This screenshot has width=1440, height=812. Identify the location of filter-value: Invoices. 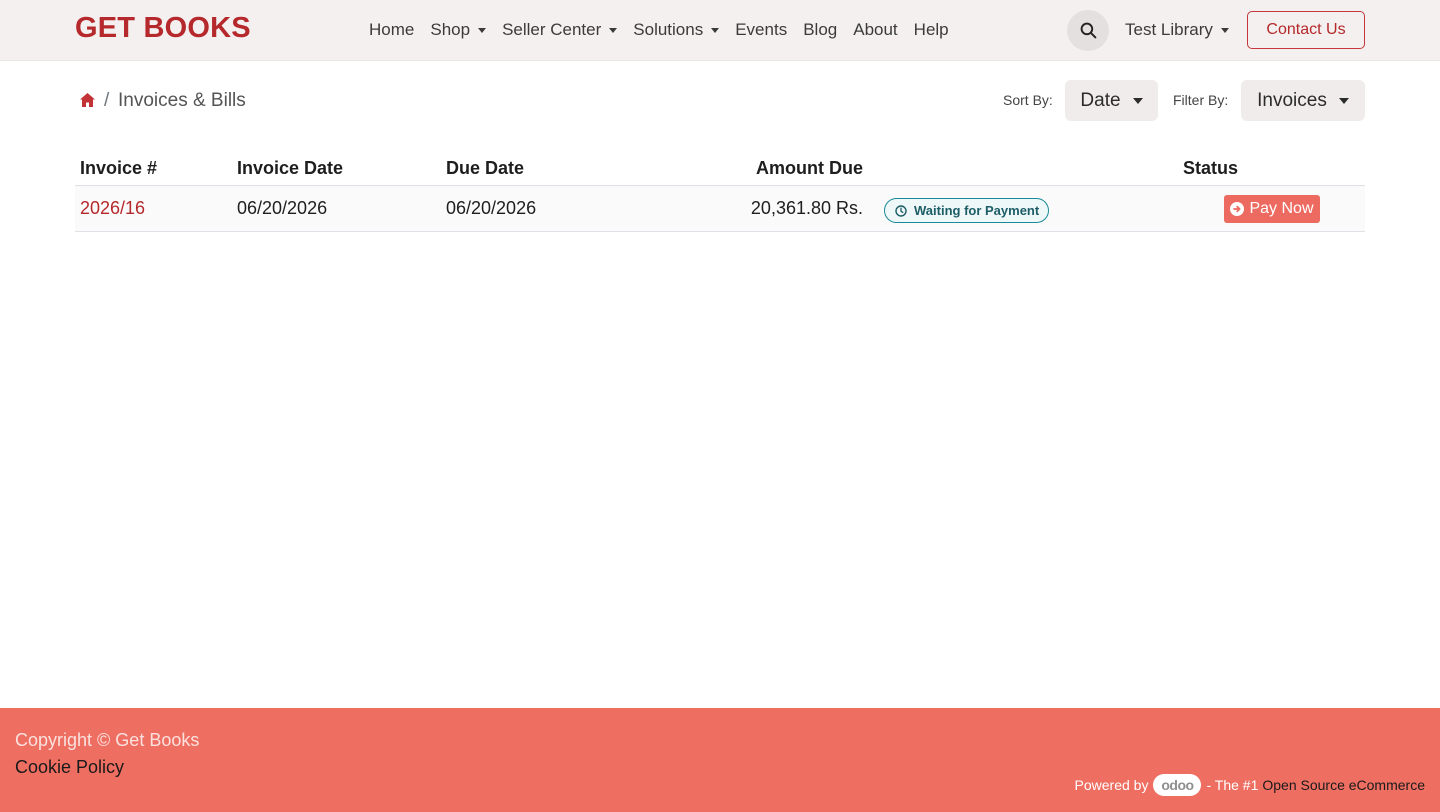
(1292, 100).